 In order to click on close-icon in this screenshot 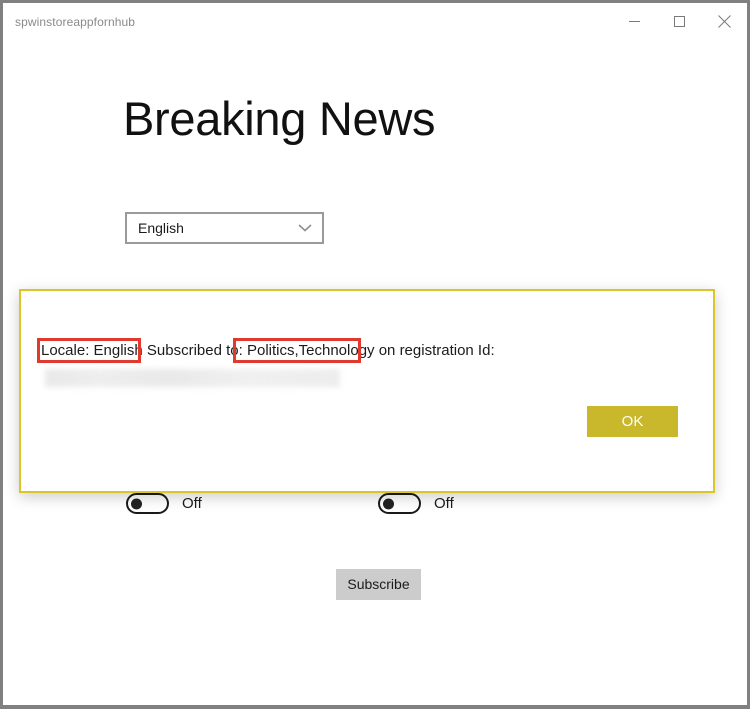, I will do `click(724, 21)`.